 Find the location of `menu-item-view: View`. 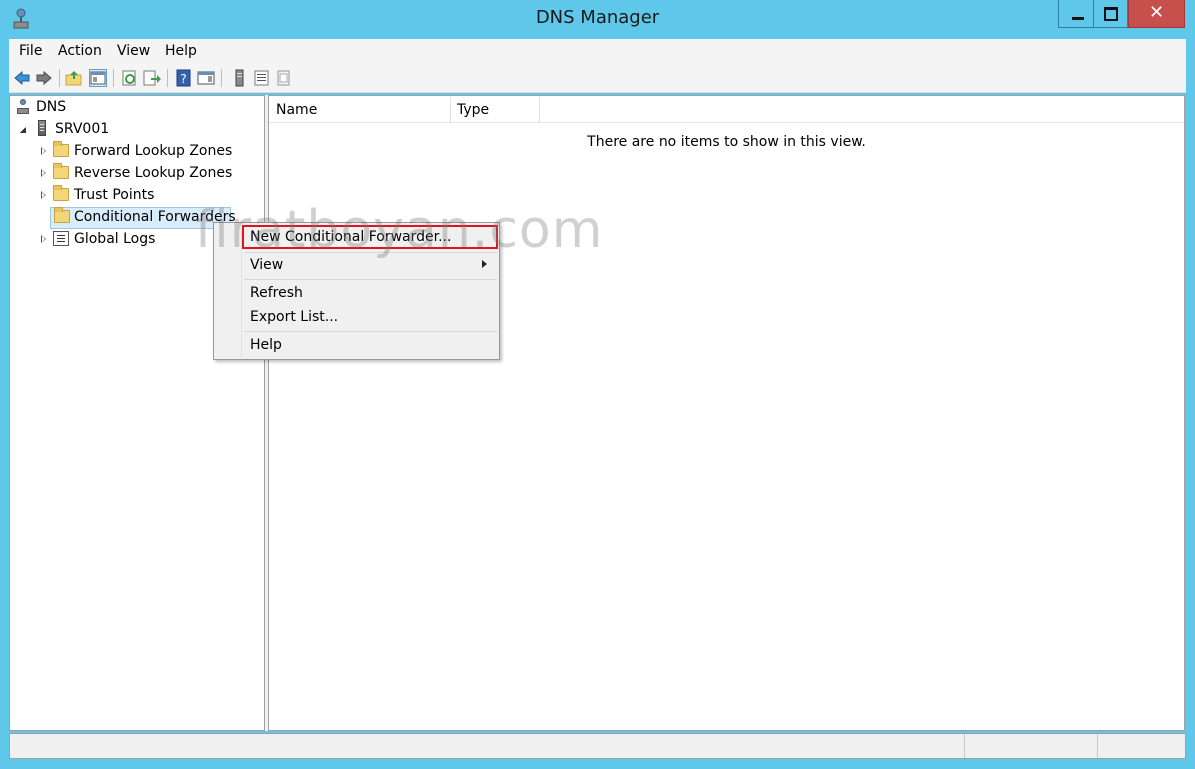

menu-item-view: View is located at coordinates (266, 268).